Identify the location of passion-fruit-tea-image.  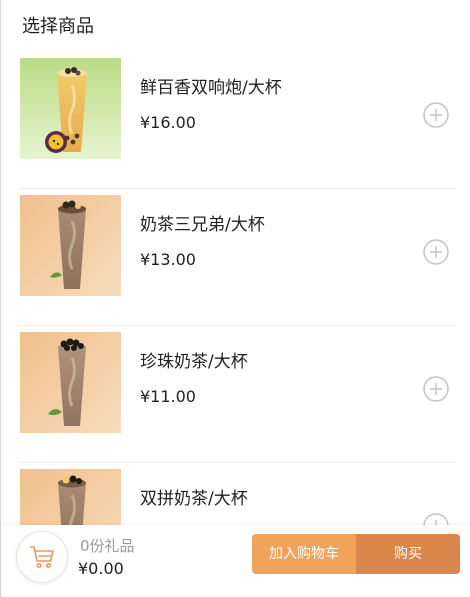
(70, 108).